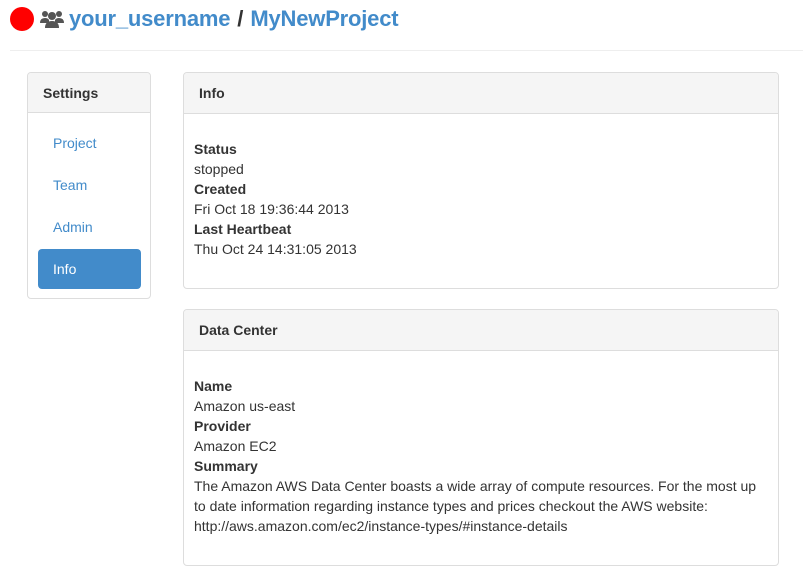  I want to click on created-value: Fri Oct 18 19:36:44 2013, so click(271, 209).